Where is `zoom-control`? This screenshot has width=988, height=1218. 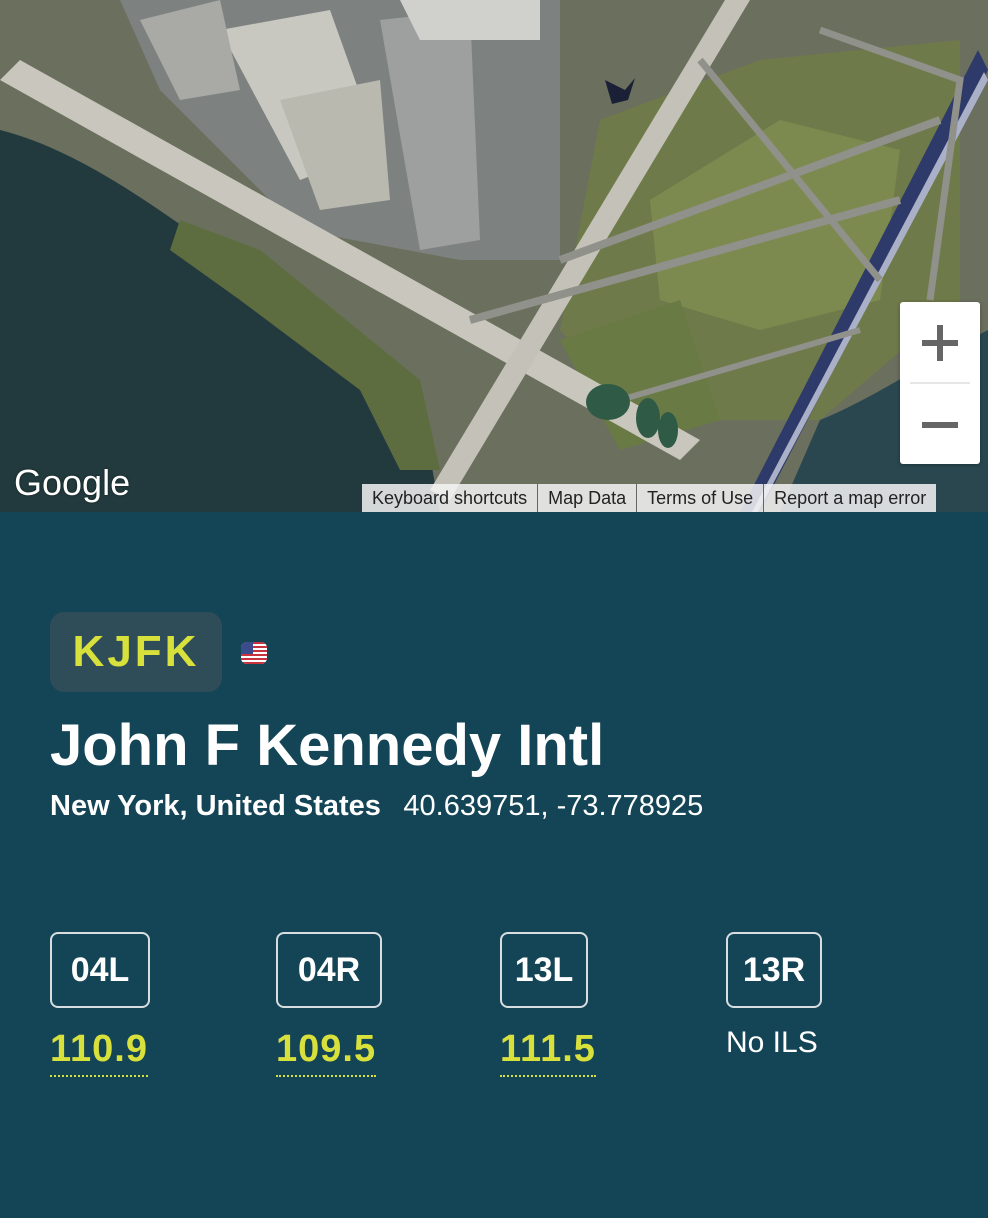 zoom-control is located at coordinates (940, 383).